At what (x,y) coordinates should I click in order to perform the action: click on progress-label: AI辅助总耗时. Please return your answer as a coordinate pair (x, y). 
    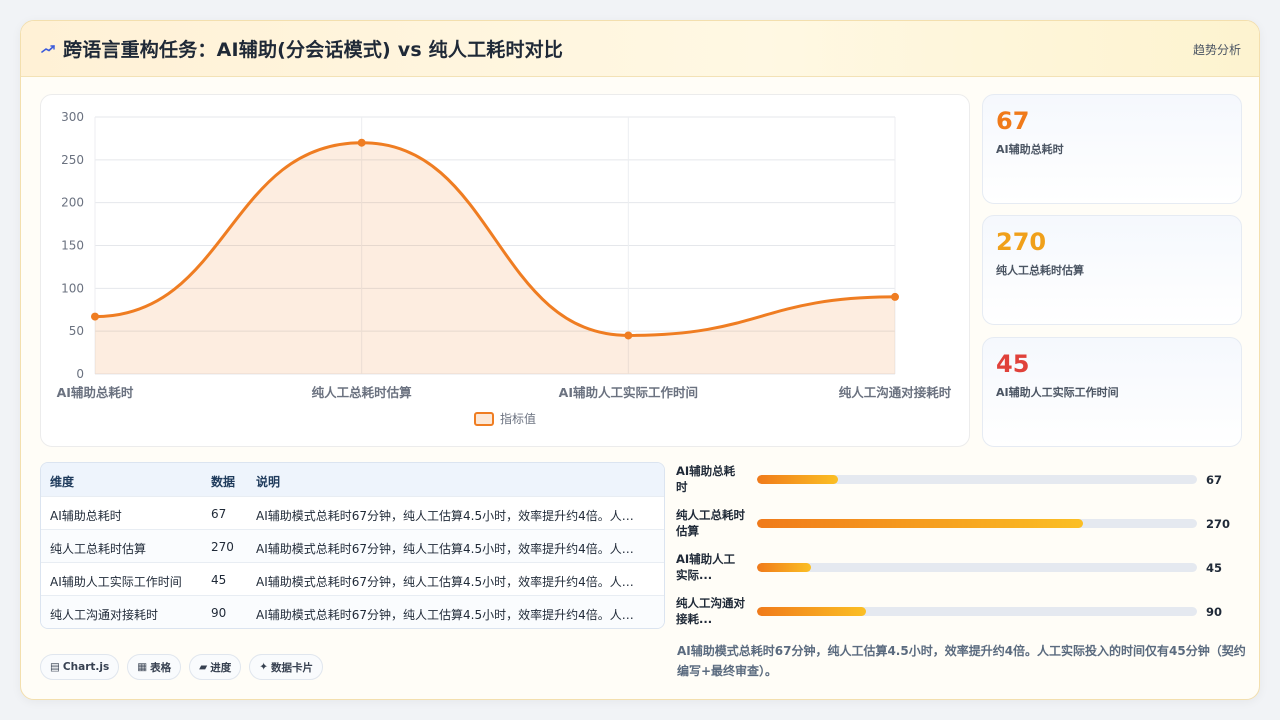
    Looking at the image, I should click on (706, 479).